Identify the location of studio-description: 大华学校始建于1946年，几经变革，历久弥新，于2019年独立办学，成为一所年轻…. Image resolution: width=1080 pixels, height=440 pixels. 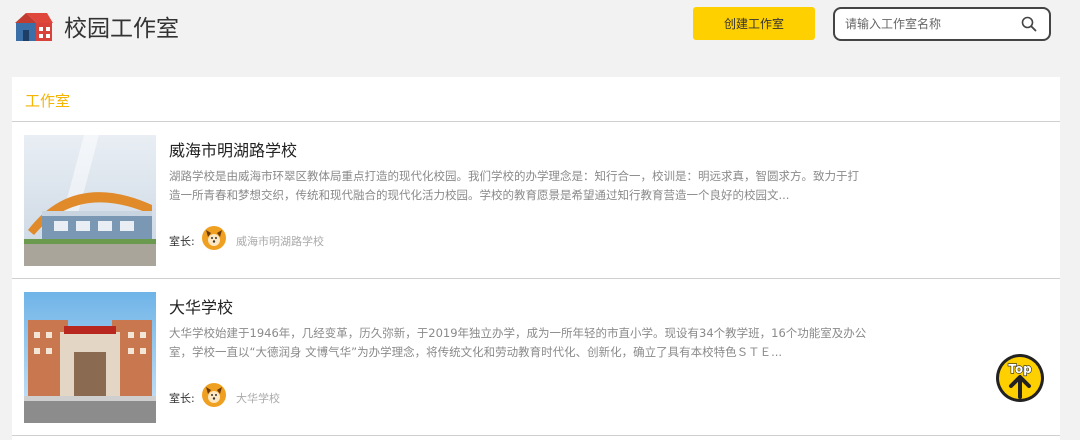
(518, 342).